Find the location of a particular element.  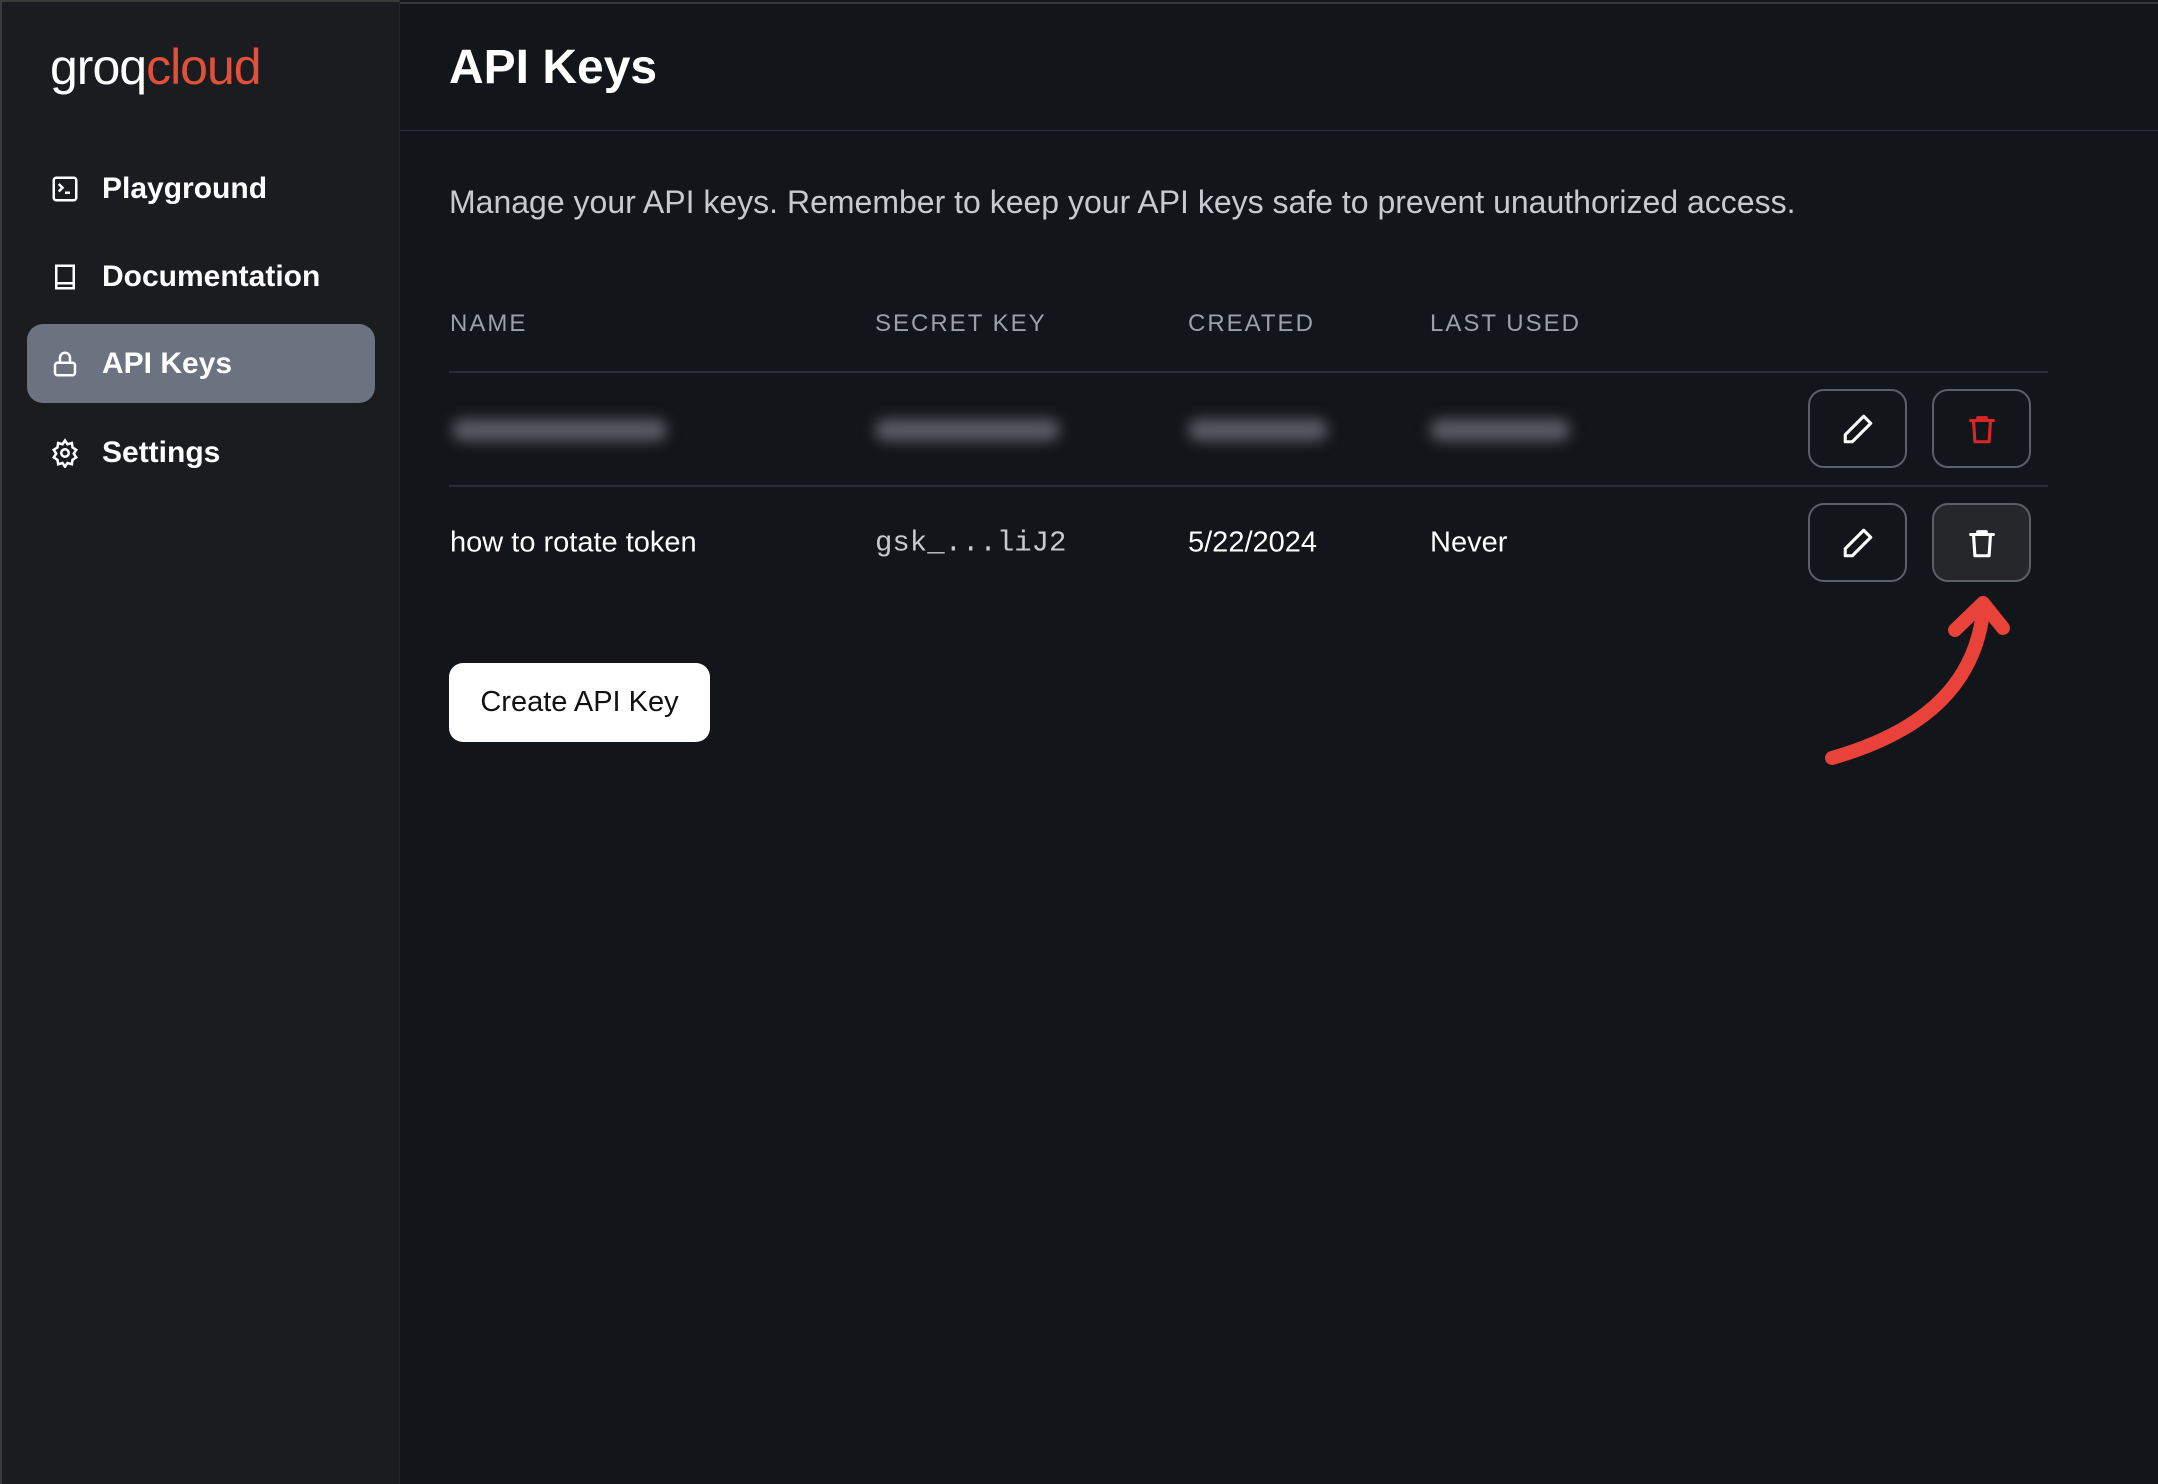

sidebar-item-settings: Settings is located at coordinates (201, 452).